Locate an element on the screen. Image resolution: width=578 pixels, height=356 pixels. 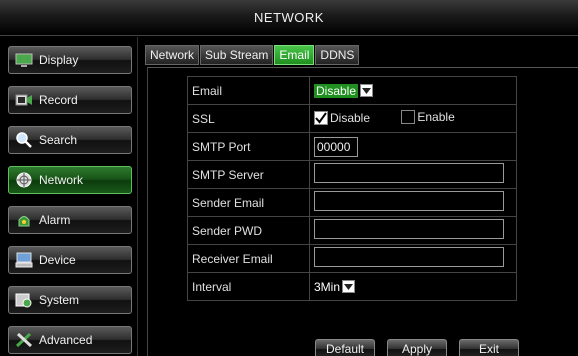
sender-email-label: Sender Email is located at coordinates (248, 202).